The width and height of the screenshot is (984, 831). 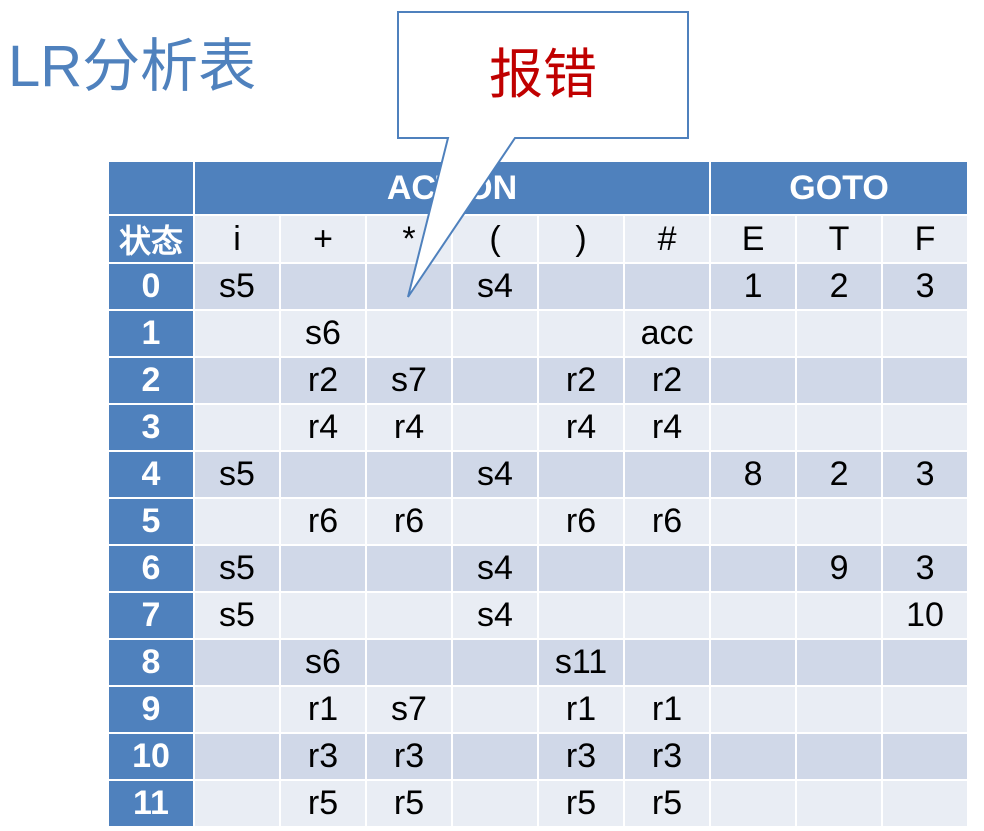 I want to click on symbol-header-cell: ), so click(x=581, y=239).